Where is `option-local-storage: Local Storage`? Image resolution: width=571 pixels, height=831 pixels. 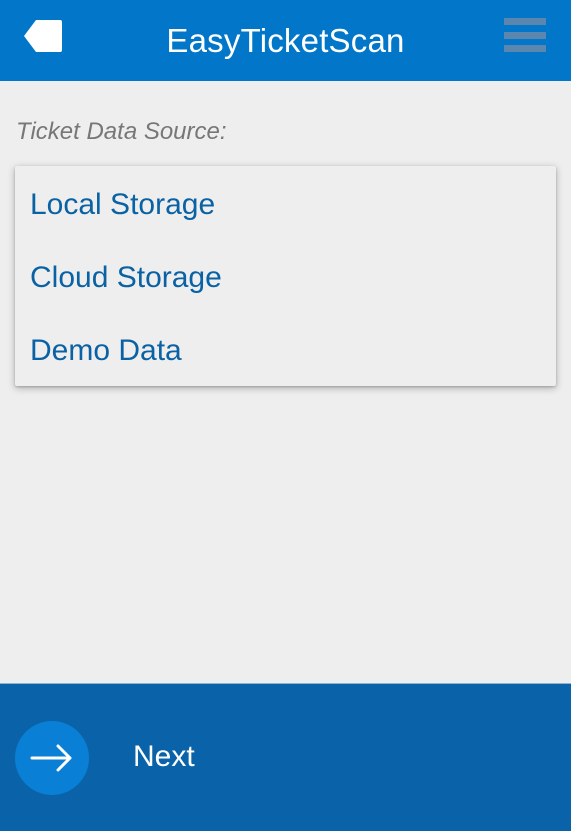 option-local-storage: Local Storage is located at coordinates (285, 204).